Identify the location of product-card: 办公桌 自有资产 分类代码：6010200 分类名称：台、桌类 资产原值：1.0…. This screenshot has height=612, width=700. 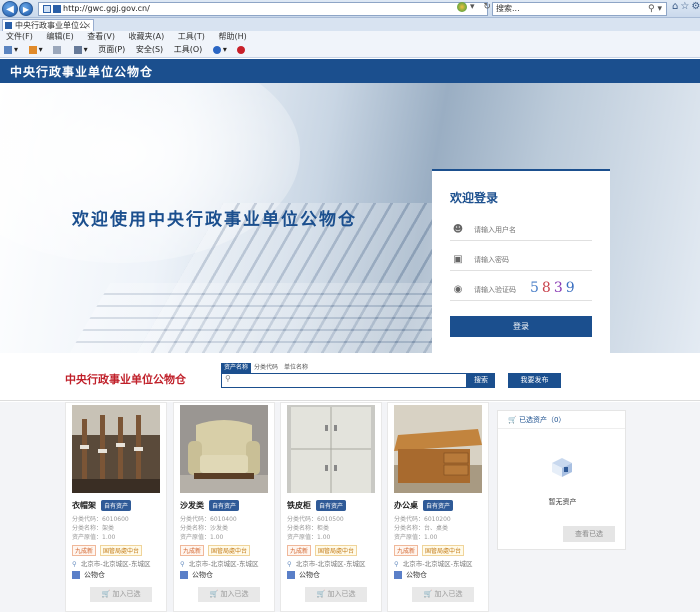
(438, 507).